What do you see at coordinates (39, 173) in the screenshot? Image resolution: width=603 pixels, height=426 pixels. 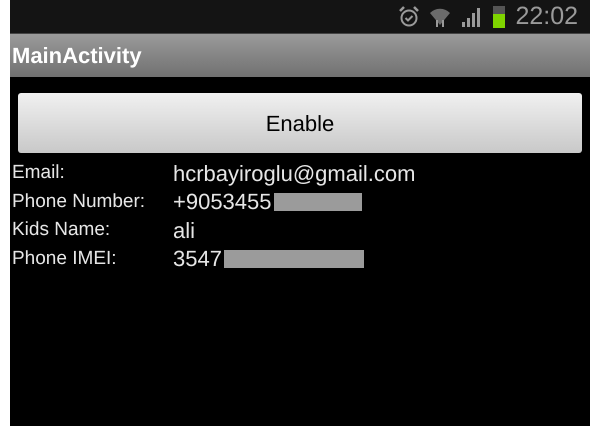 I see `field-label: Email:` at bounding box center [39, 173].